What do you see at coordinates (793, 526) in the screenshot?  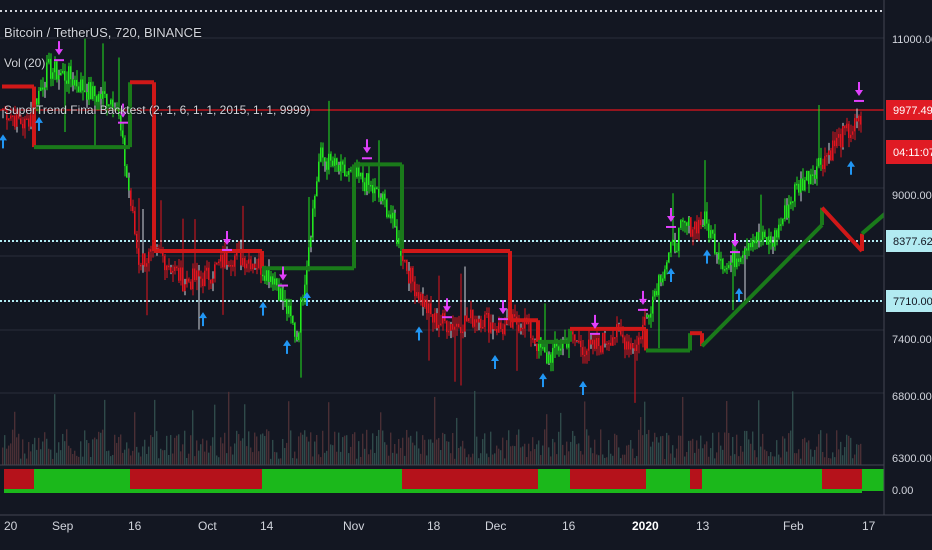 I see `time-label-feb: Feb` at bounding box center [793, 526].